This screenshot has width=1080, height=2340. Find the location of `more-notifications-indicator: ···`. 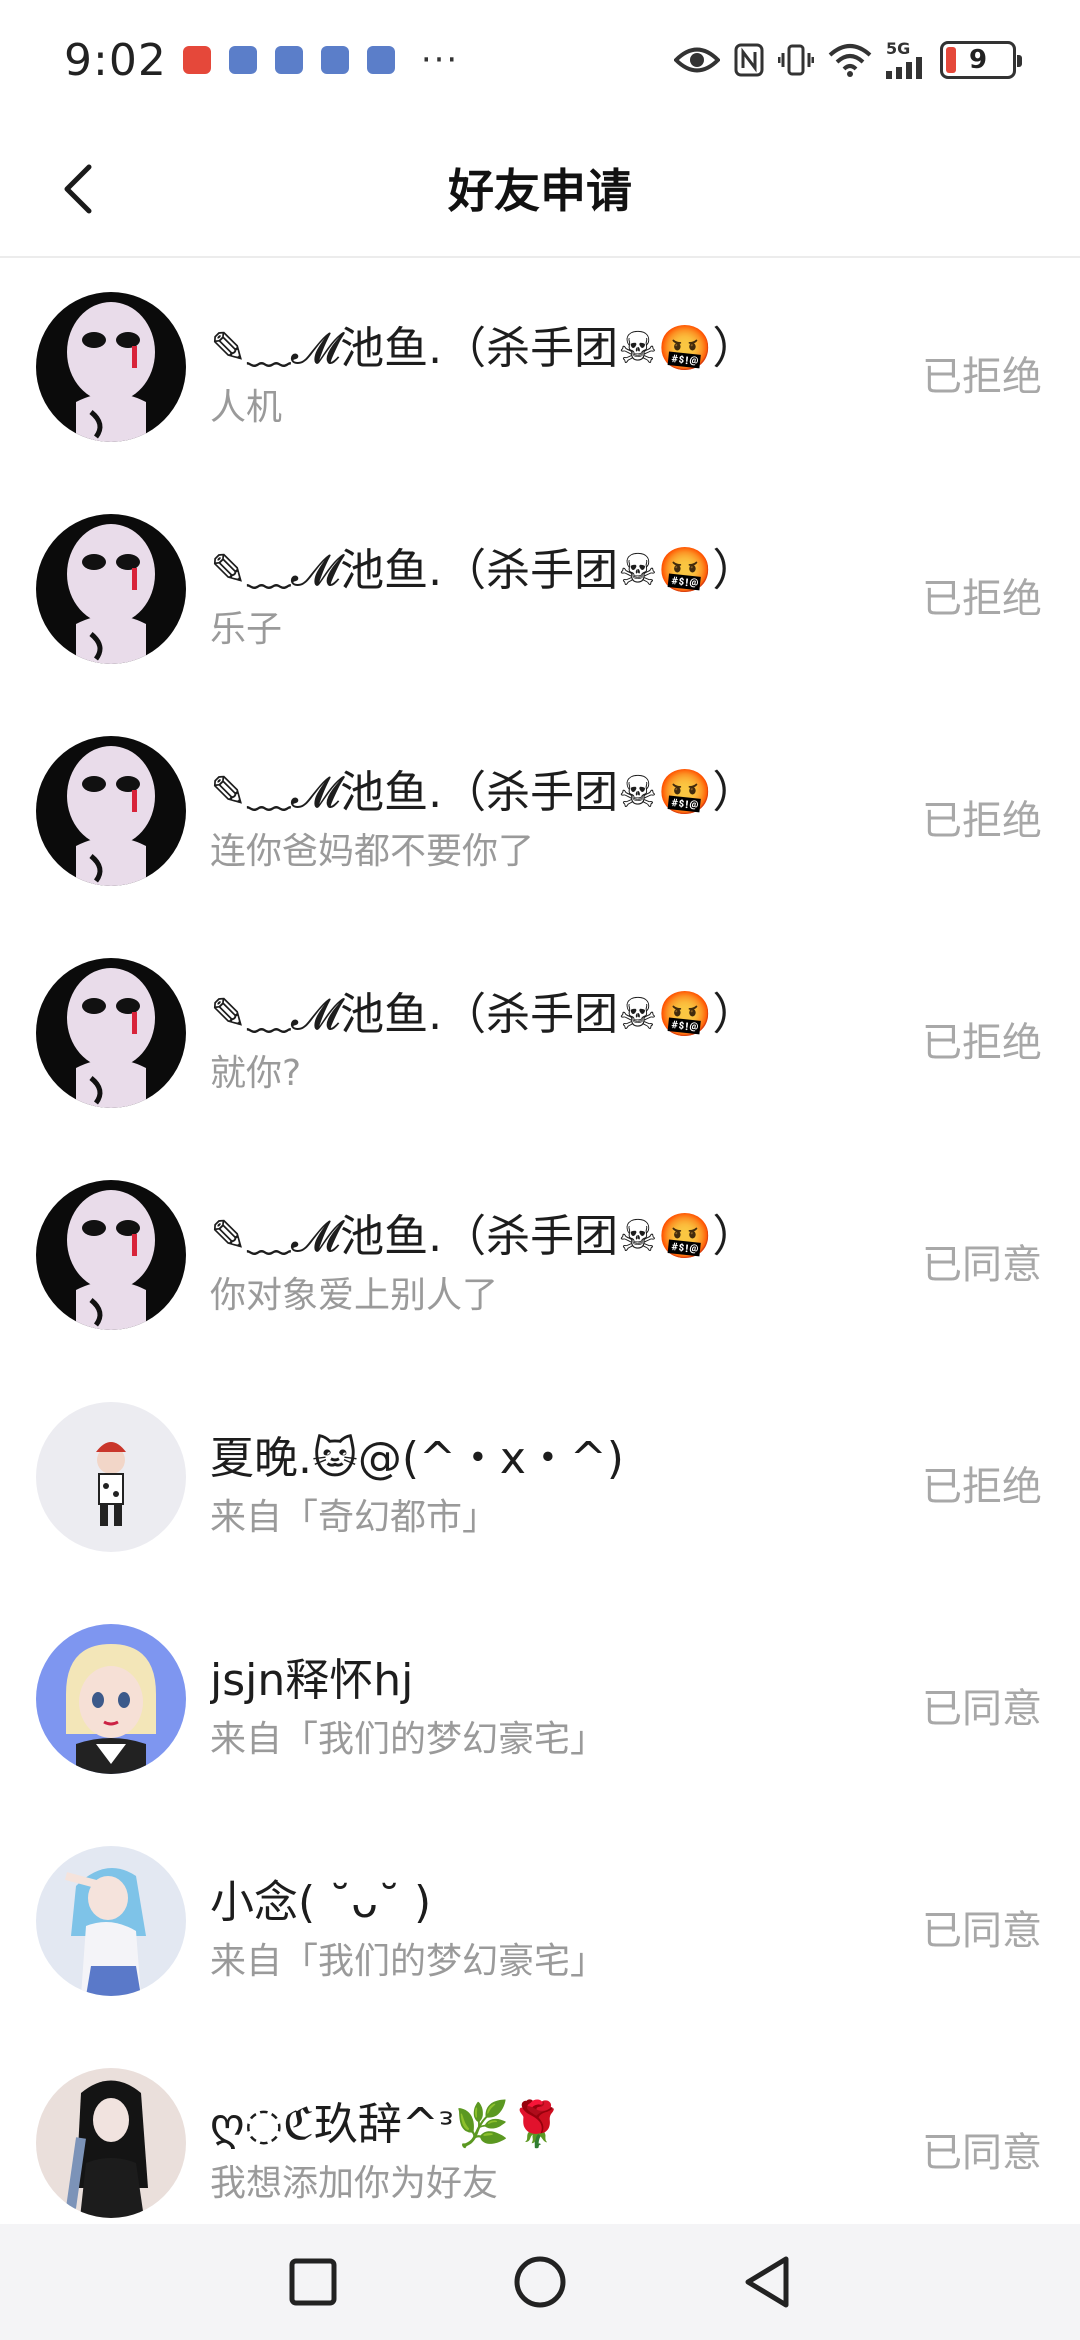

more-notifications-indicator: ··· is located at coordinates (440, 60).